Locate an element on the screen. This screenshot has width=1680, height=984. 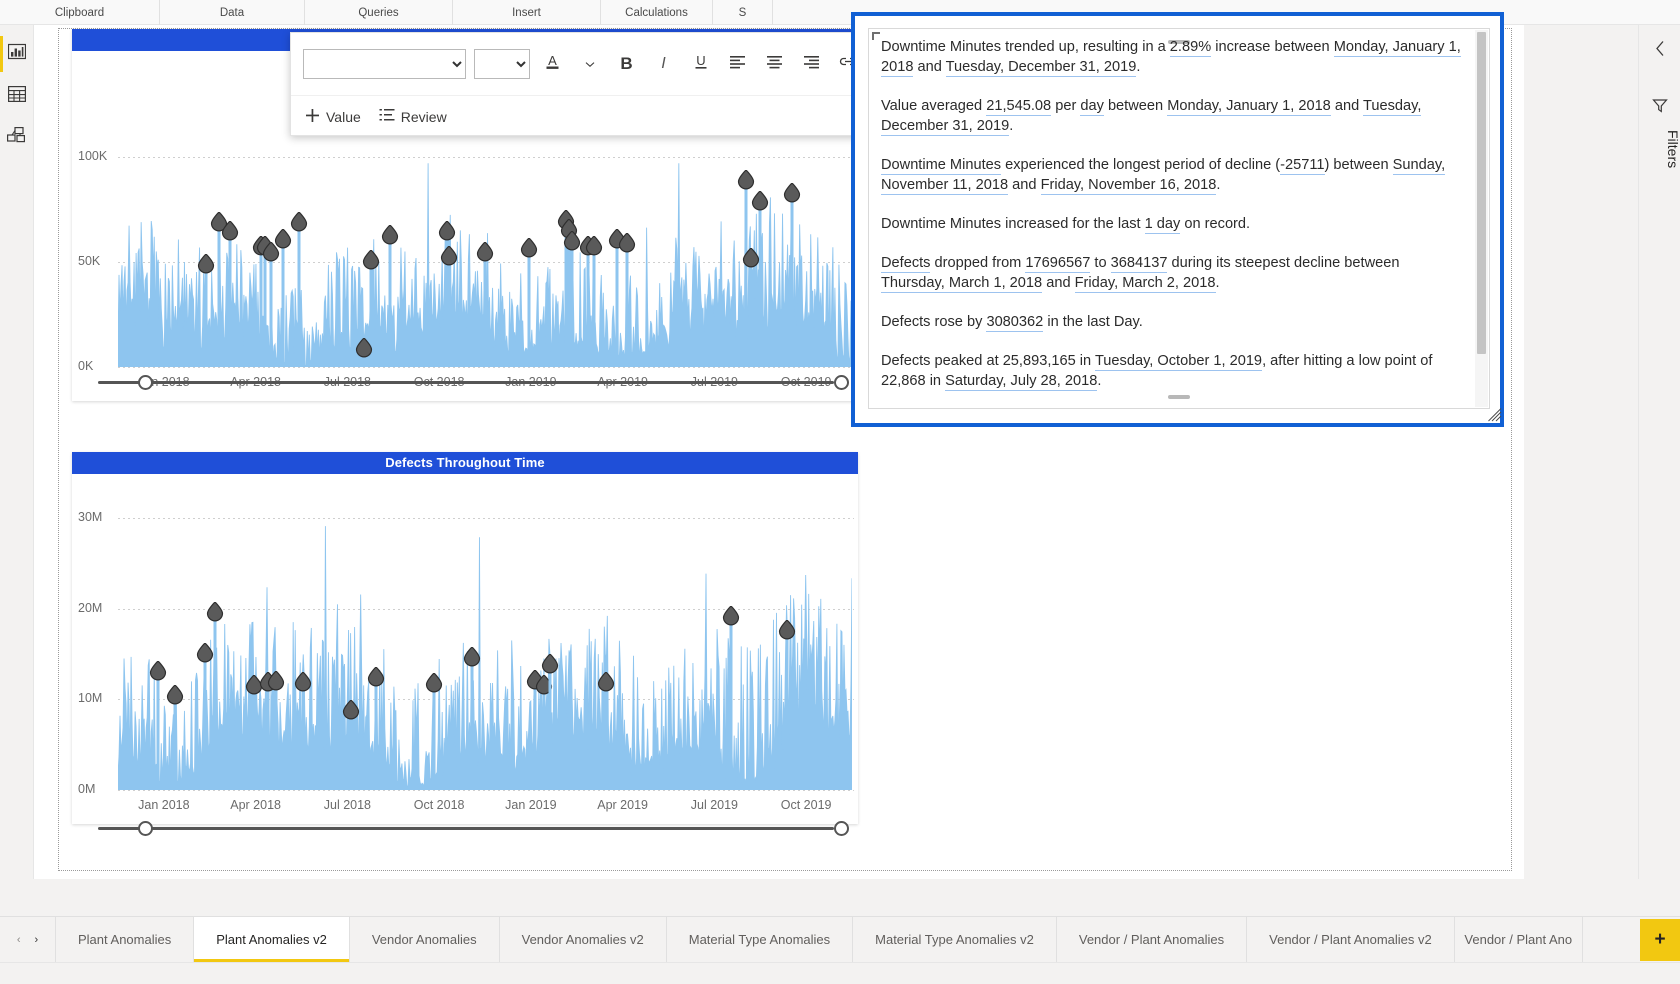
review-button: Review is located at coordinates (413, 116).